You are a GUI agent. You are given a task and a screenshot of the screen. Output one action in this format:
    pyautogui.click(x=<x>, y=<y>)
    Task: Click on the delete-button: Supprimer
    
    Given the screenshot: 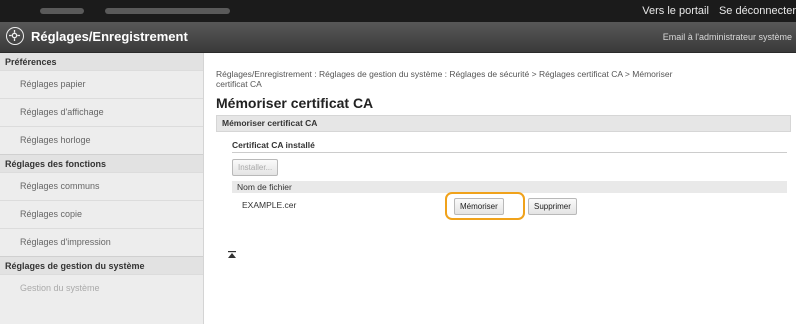 What is the action you would take?
    pyautogui.click(x=552, y=206)
    